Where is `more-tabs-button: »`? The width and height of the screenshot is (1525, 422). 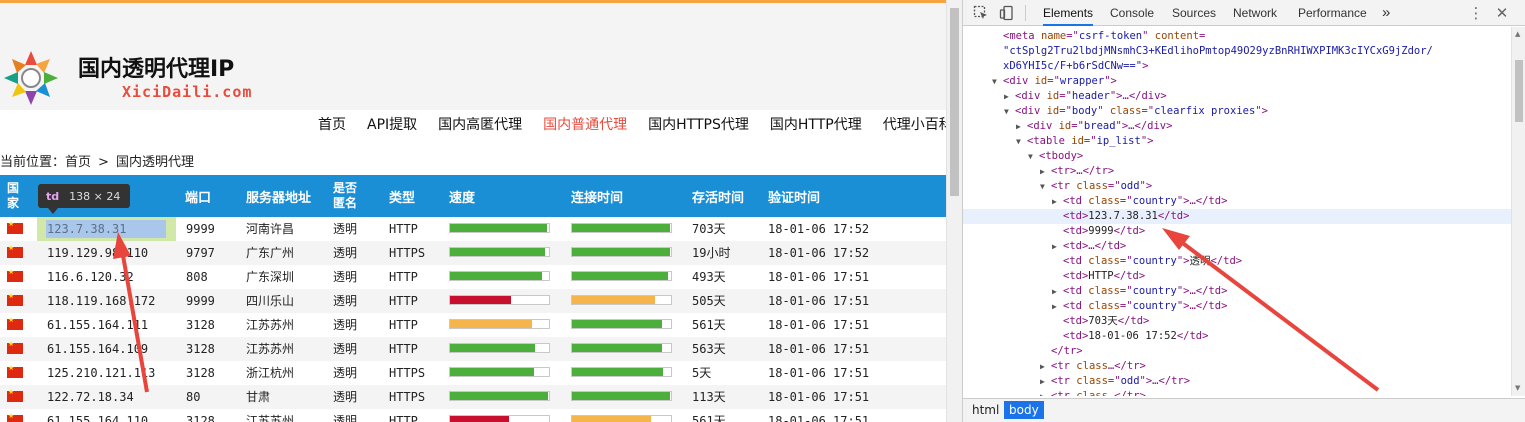
more-tabs-button: » is located at coordinates (1386, 13).